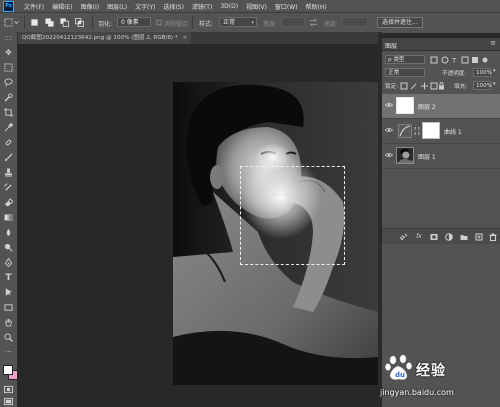  Describe the element at coordinates (316, 6) in the screenshot. I see `menu-help: 帮助(H)` at that location.